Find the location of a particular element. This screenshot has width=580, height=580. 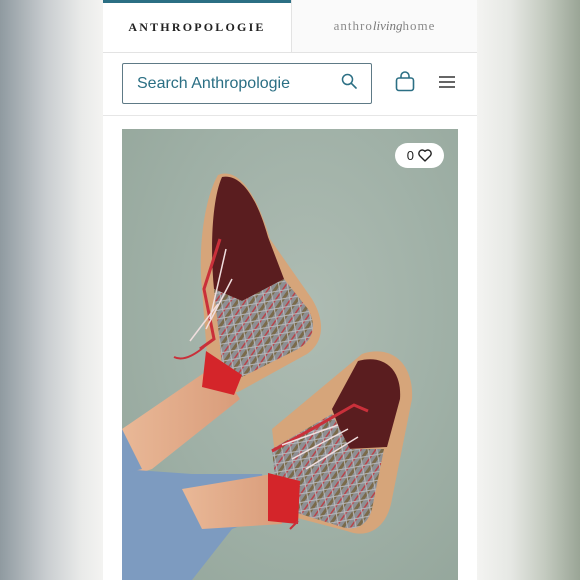

search-header is located at coordinates (290, 84).